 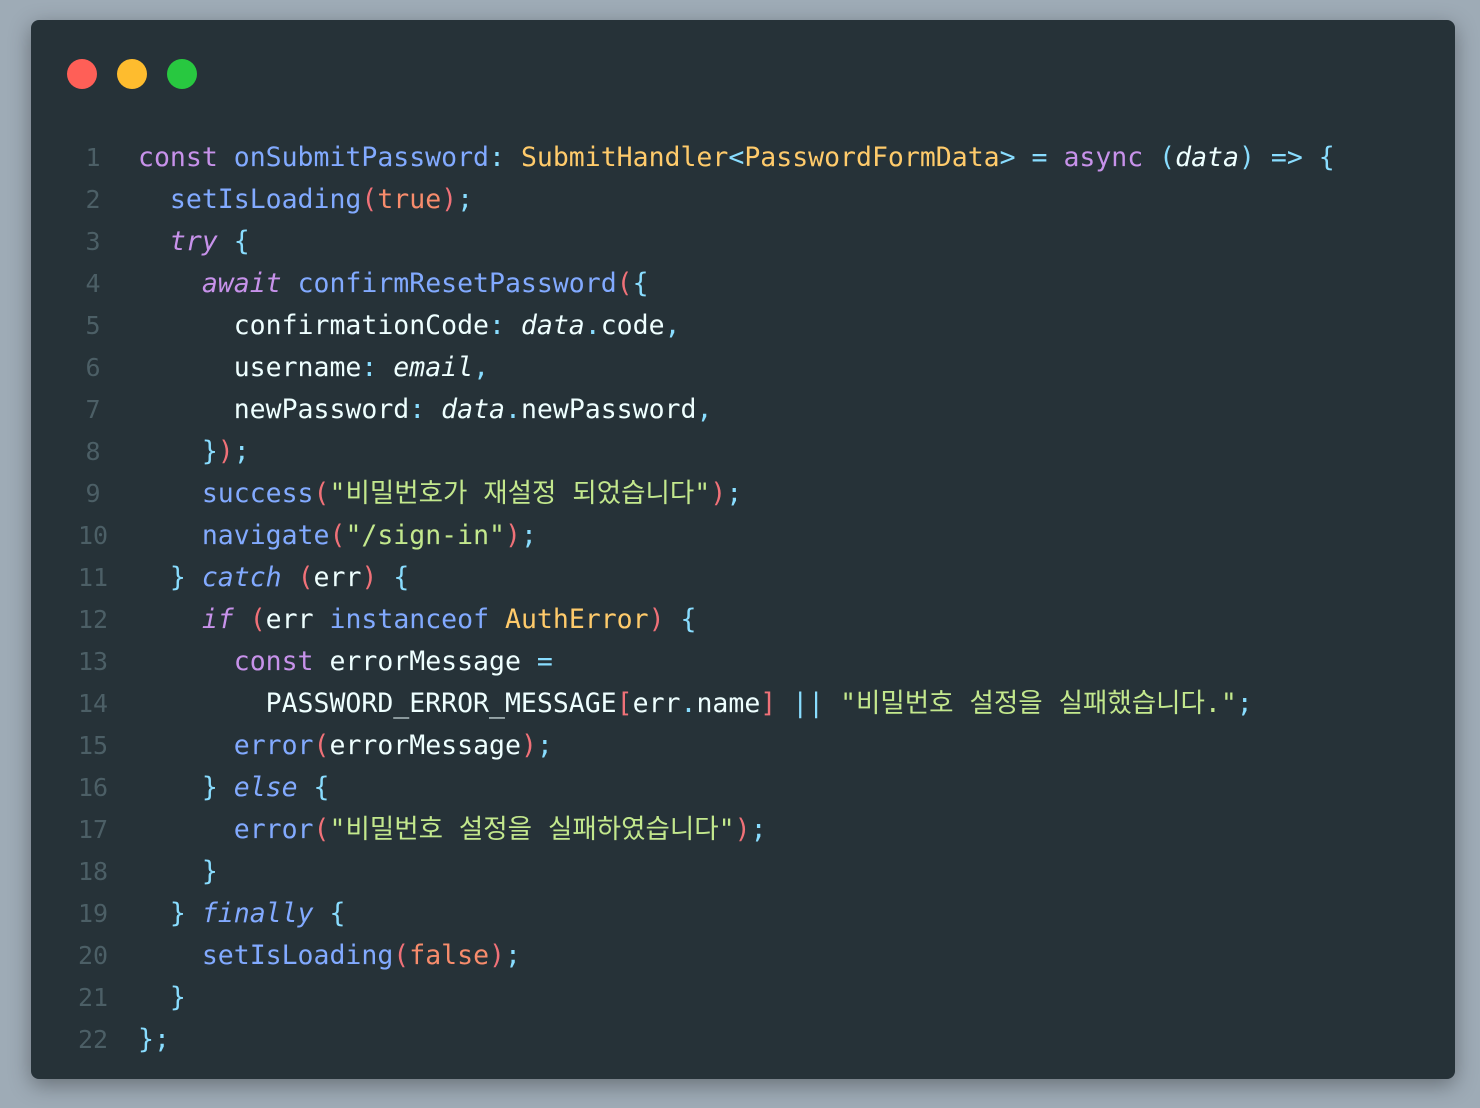 I want to click on code-line: 2 setIsLoading(true);, so click(x=743, y=200).